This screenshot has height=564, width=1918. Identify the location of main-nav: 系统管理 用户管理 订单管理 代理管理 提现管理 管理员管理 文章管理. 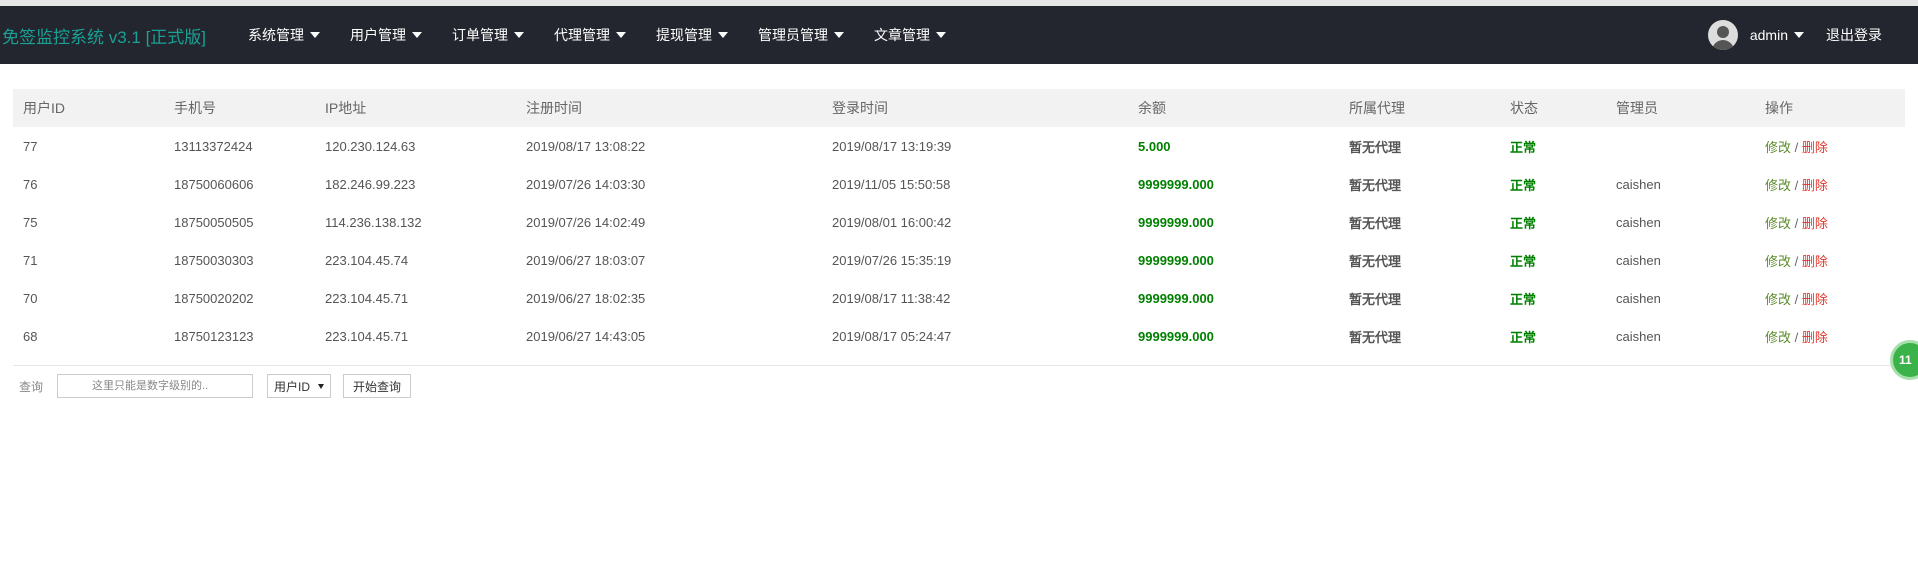
(600, 35).